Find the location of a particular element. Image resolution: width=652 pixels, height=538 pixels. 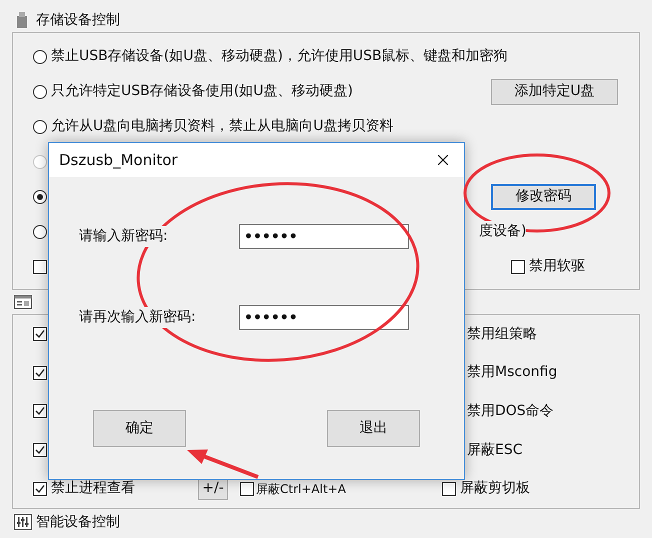

option-label: 屏蔽剪切板 is located at coordinates (495, 488).